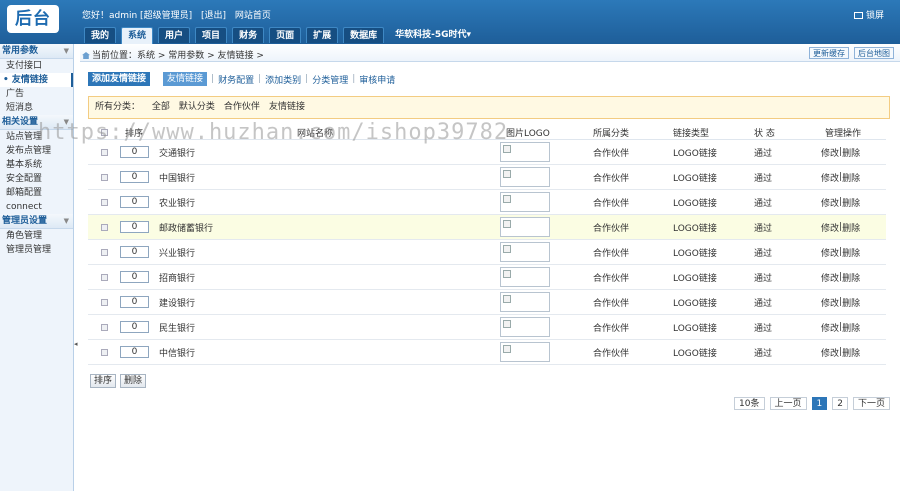  Describe the element at coordinates (100, 35) in the screenshot. I see `nav-tab-0: 我的` at that location.